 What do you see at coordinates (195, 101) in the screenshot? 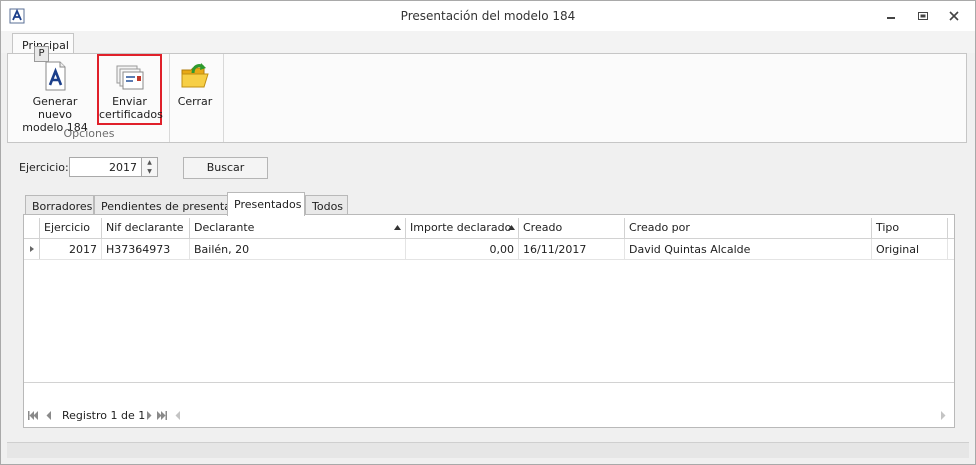
I see `cerrar-label: Cerrar` at bounding box center [195, 101].